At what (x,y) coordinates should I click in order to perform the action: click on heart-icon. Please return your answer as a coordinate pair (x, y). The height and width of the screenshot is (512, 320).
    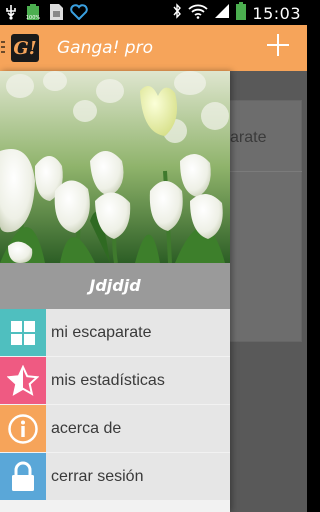
    Looking at the image, I should click on (79, 14).